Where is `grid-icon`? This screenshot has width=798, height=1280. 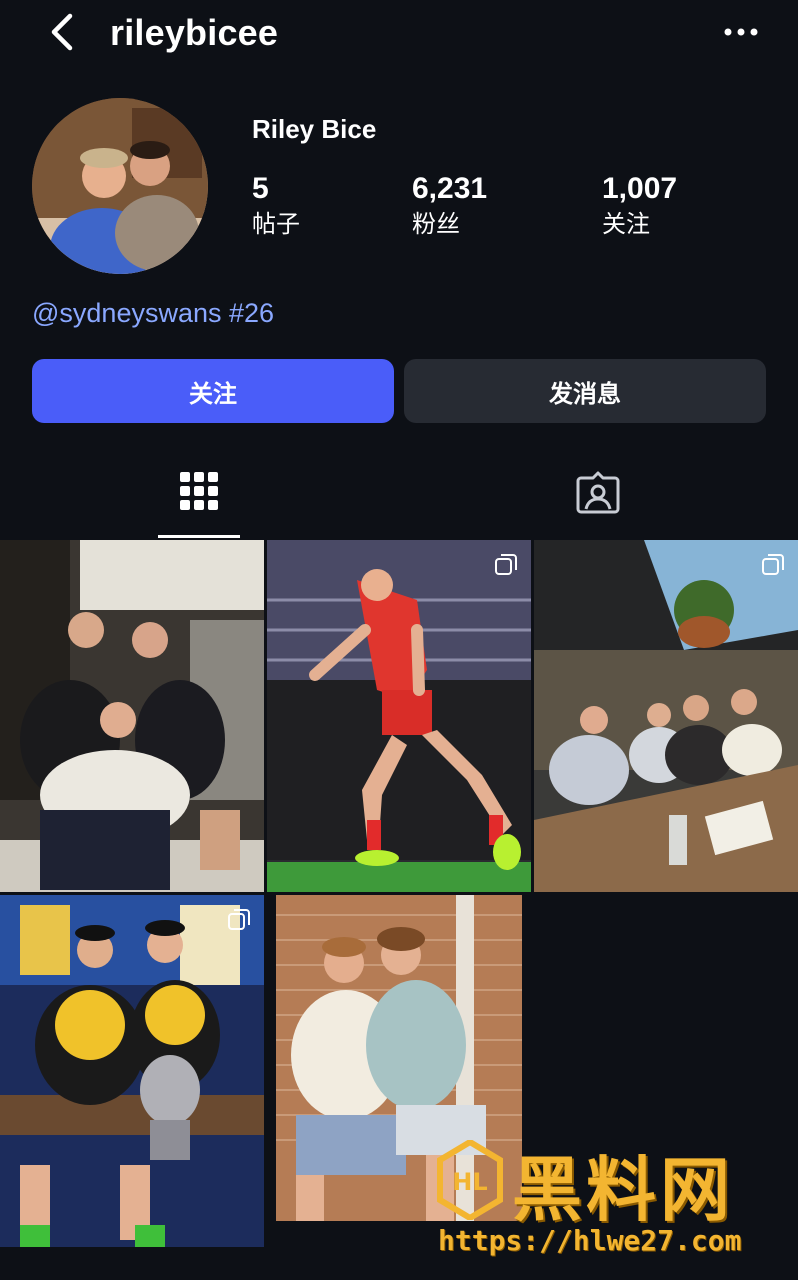
grid-icon is located at coordinates (199, 491).